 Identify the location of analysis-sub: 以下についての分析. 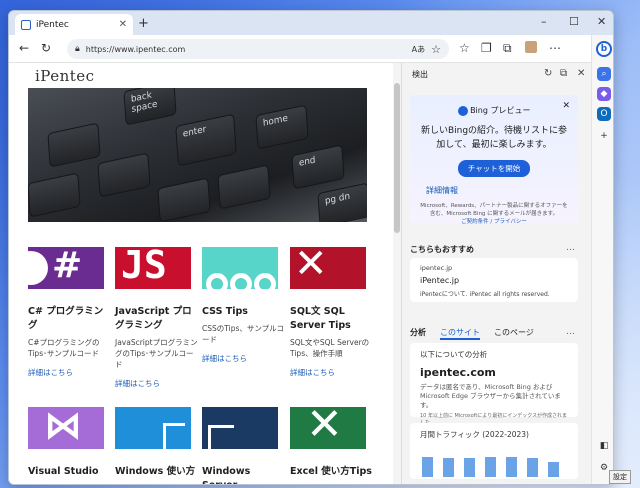
(454, 354).